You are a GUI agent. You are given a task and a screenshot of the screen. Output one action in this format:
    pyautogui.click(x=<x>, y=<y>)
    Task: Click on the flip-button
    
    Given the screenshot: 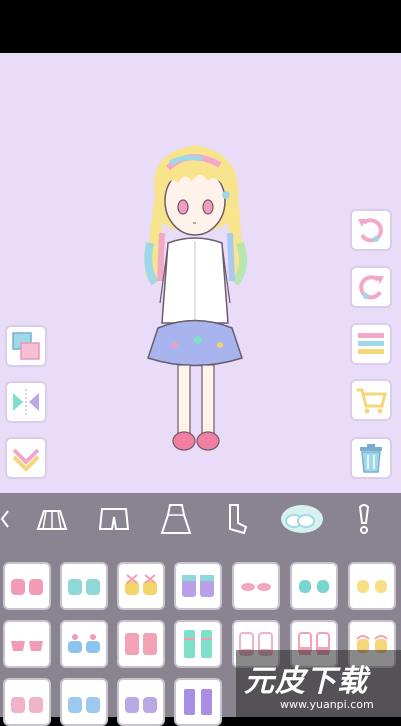 What is the action you would take?
    pyautogui.click(x=26, y=402)
    